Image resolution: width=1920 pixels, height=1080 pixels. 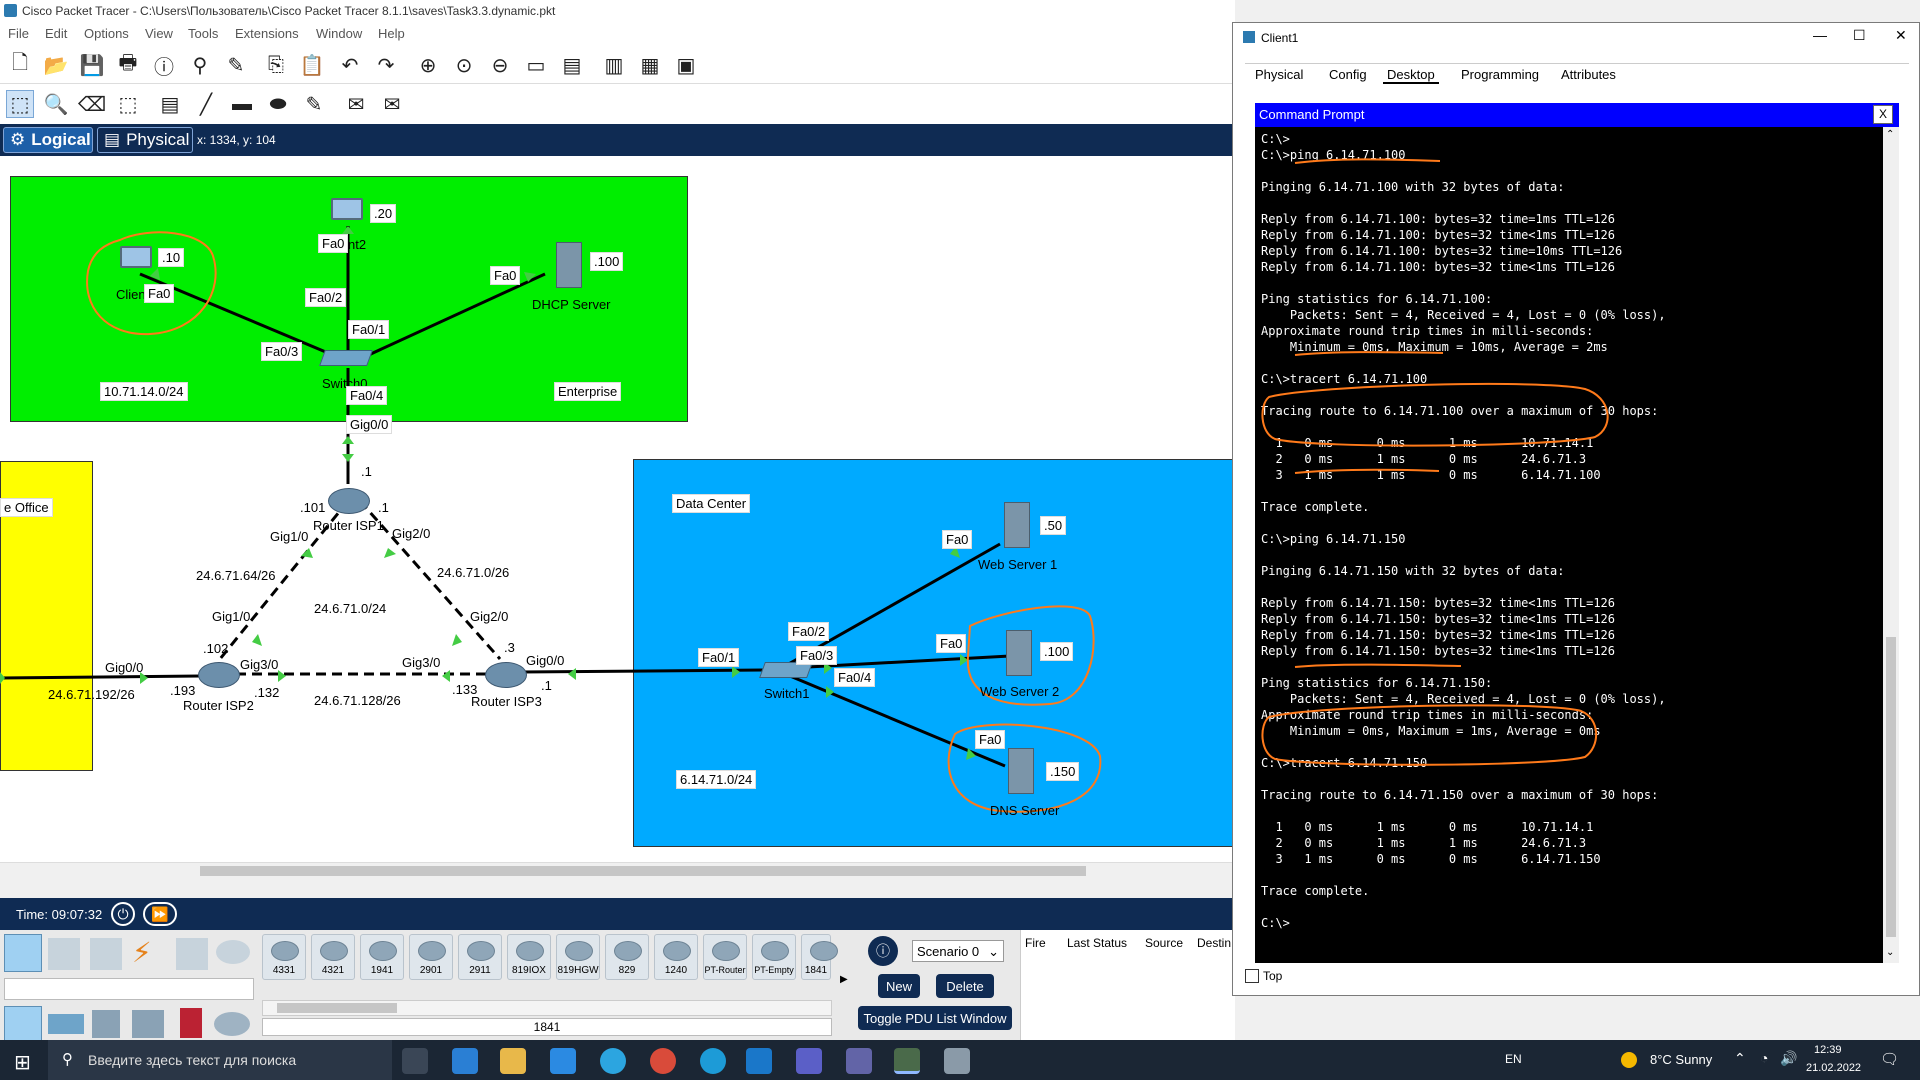 I want to click on info-icon: ⓘ, so click(x=164, y=65).